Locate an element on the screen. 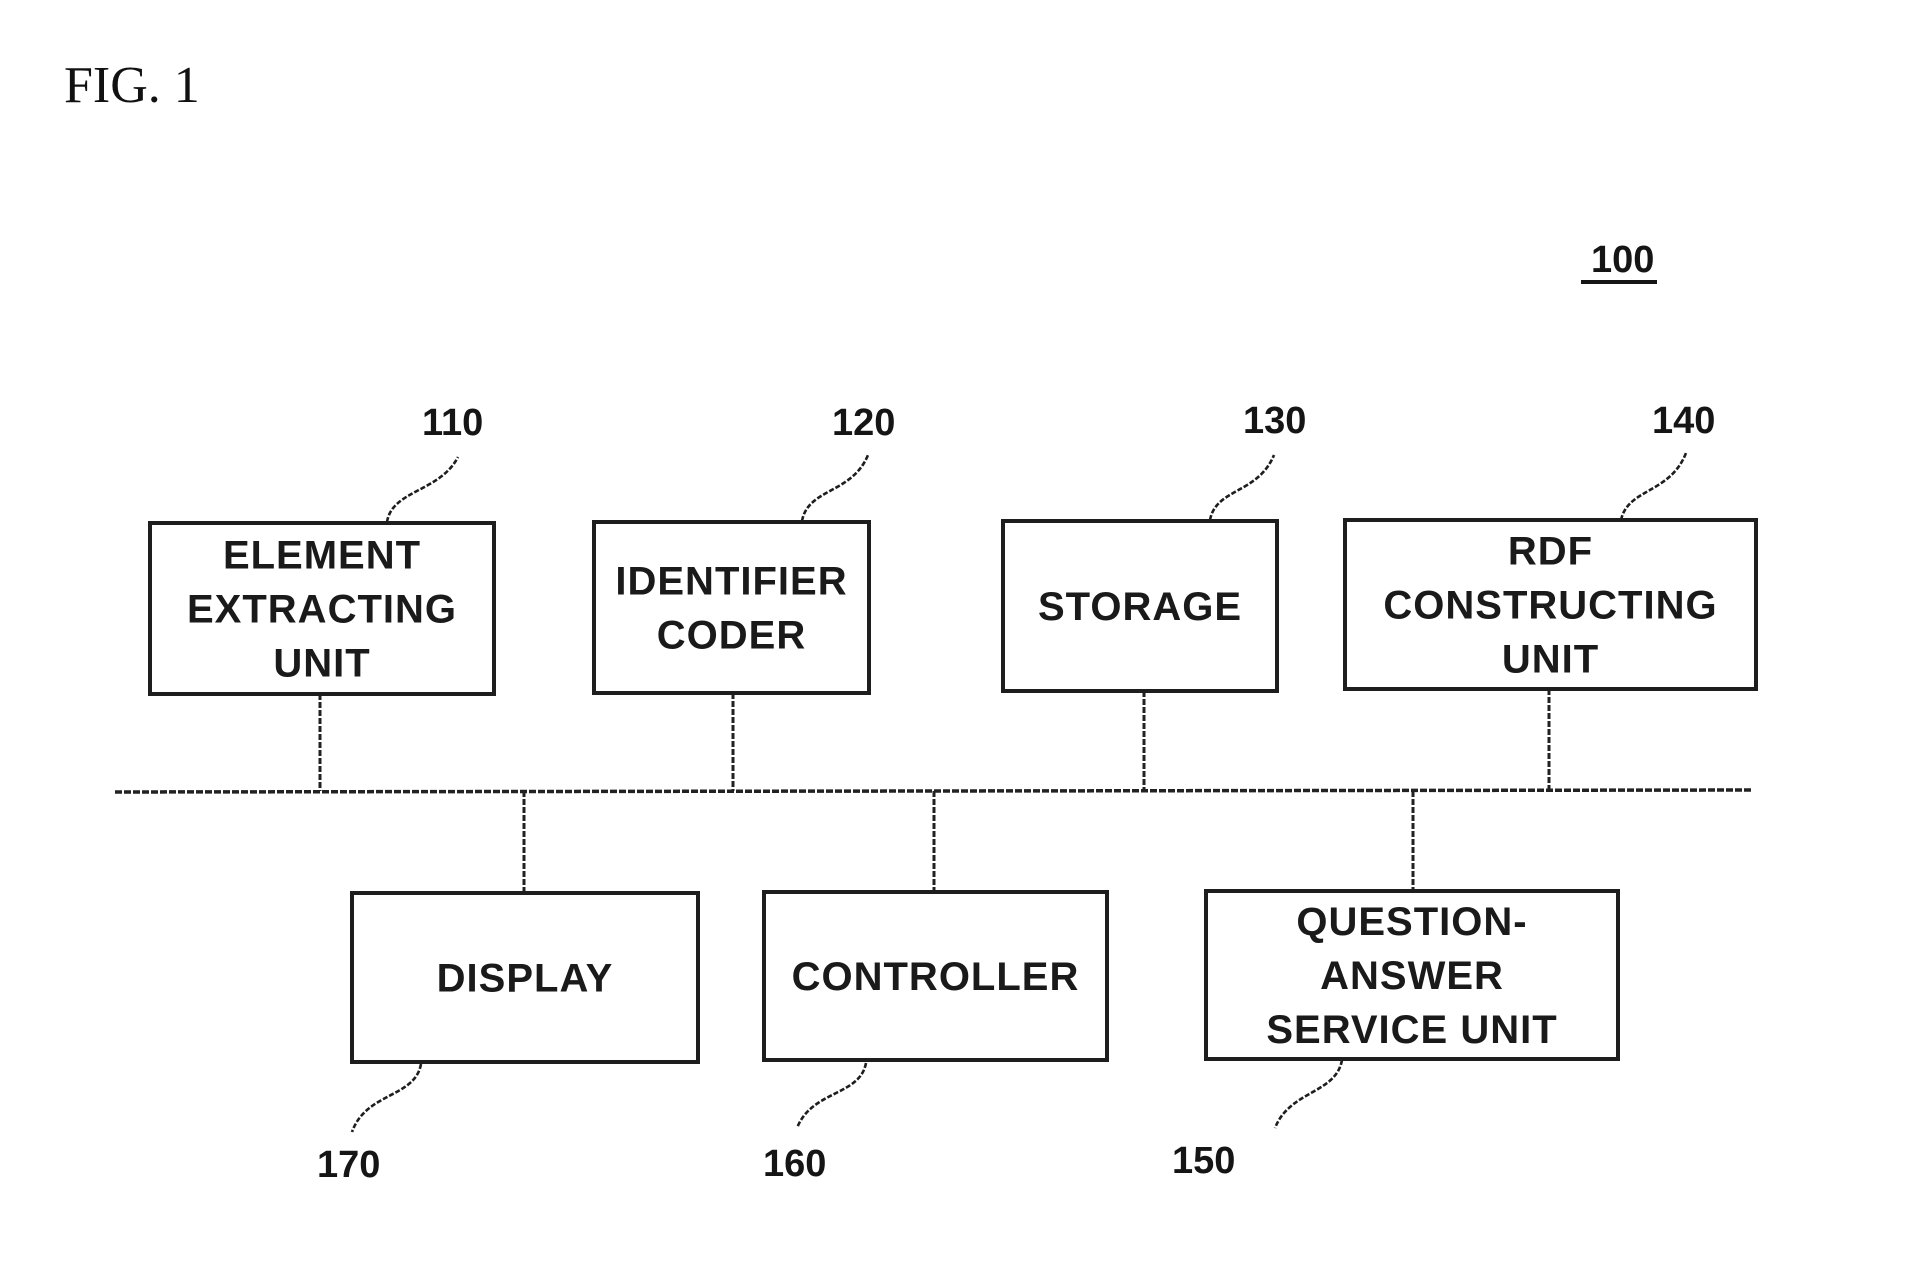 The height and width of the screenshot is (1280, 1911). block-label-line: QUESTION- is located at coordinates (1411, 922).